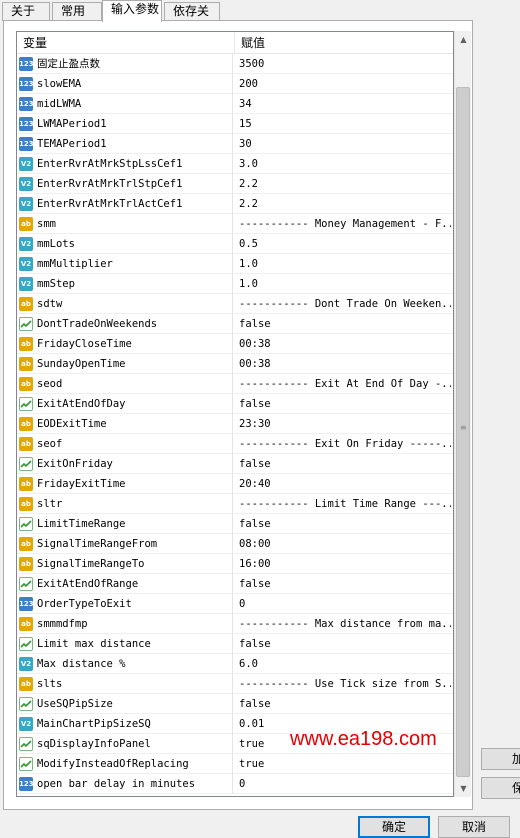 This screenshot has width=520, height=838. What do you see at coordinates (235, 64) in the screenshot?
I see `table-row: 123 固定止盈点数 3500` at bounding box center [235, 64].